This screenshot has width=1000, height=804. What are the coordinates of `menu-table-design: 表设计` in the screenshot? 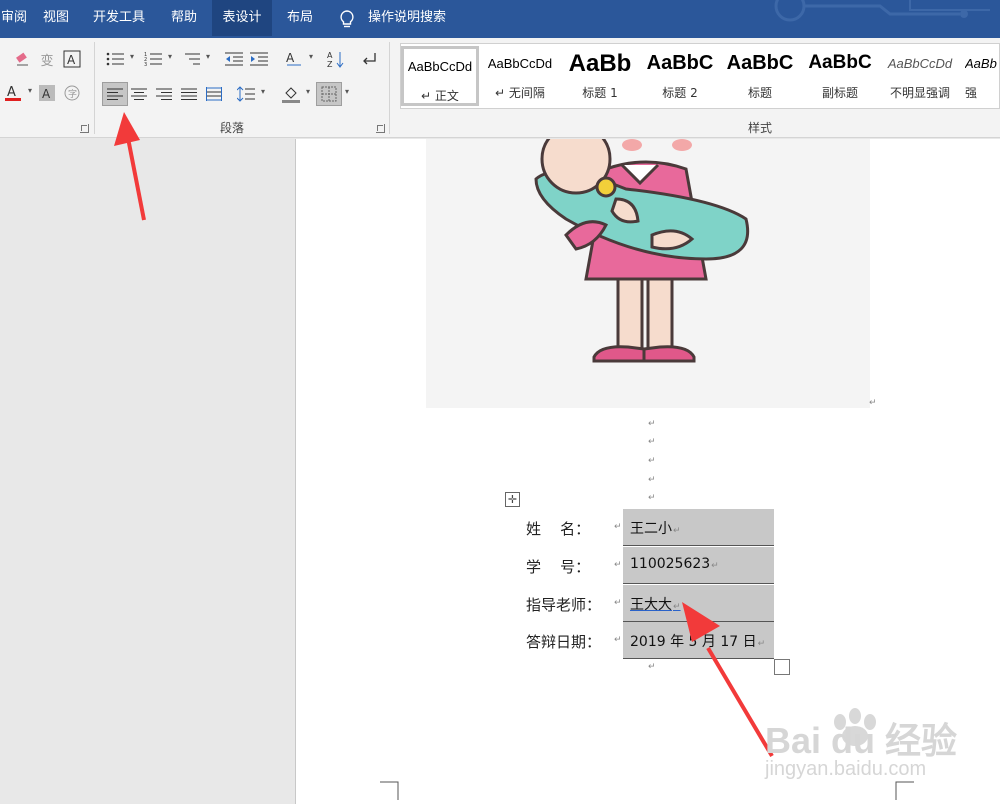 It's located at (242, 18).